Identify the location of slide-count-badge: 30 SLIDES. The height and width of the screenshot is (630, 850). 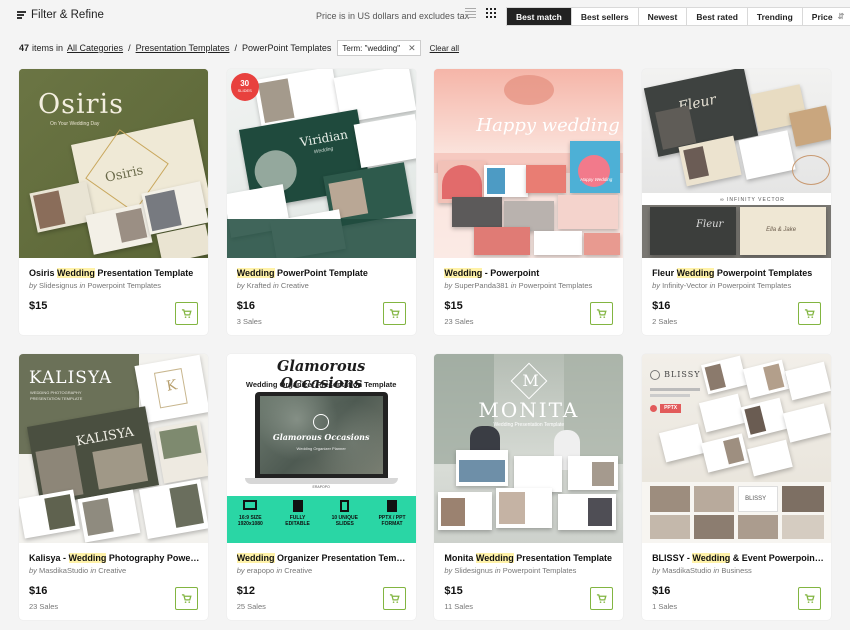
(244, 87).